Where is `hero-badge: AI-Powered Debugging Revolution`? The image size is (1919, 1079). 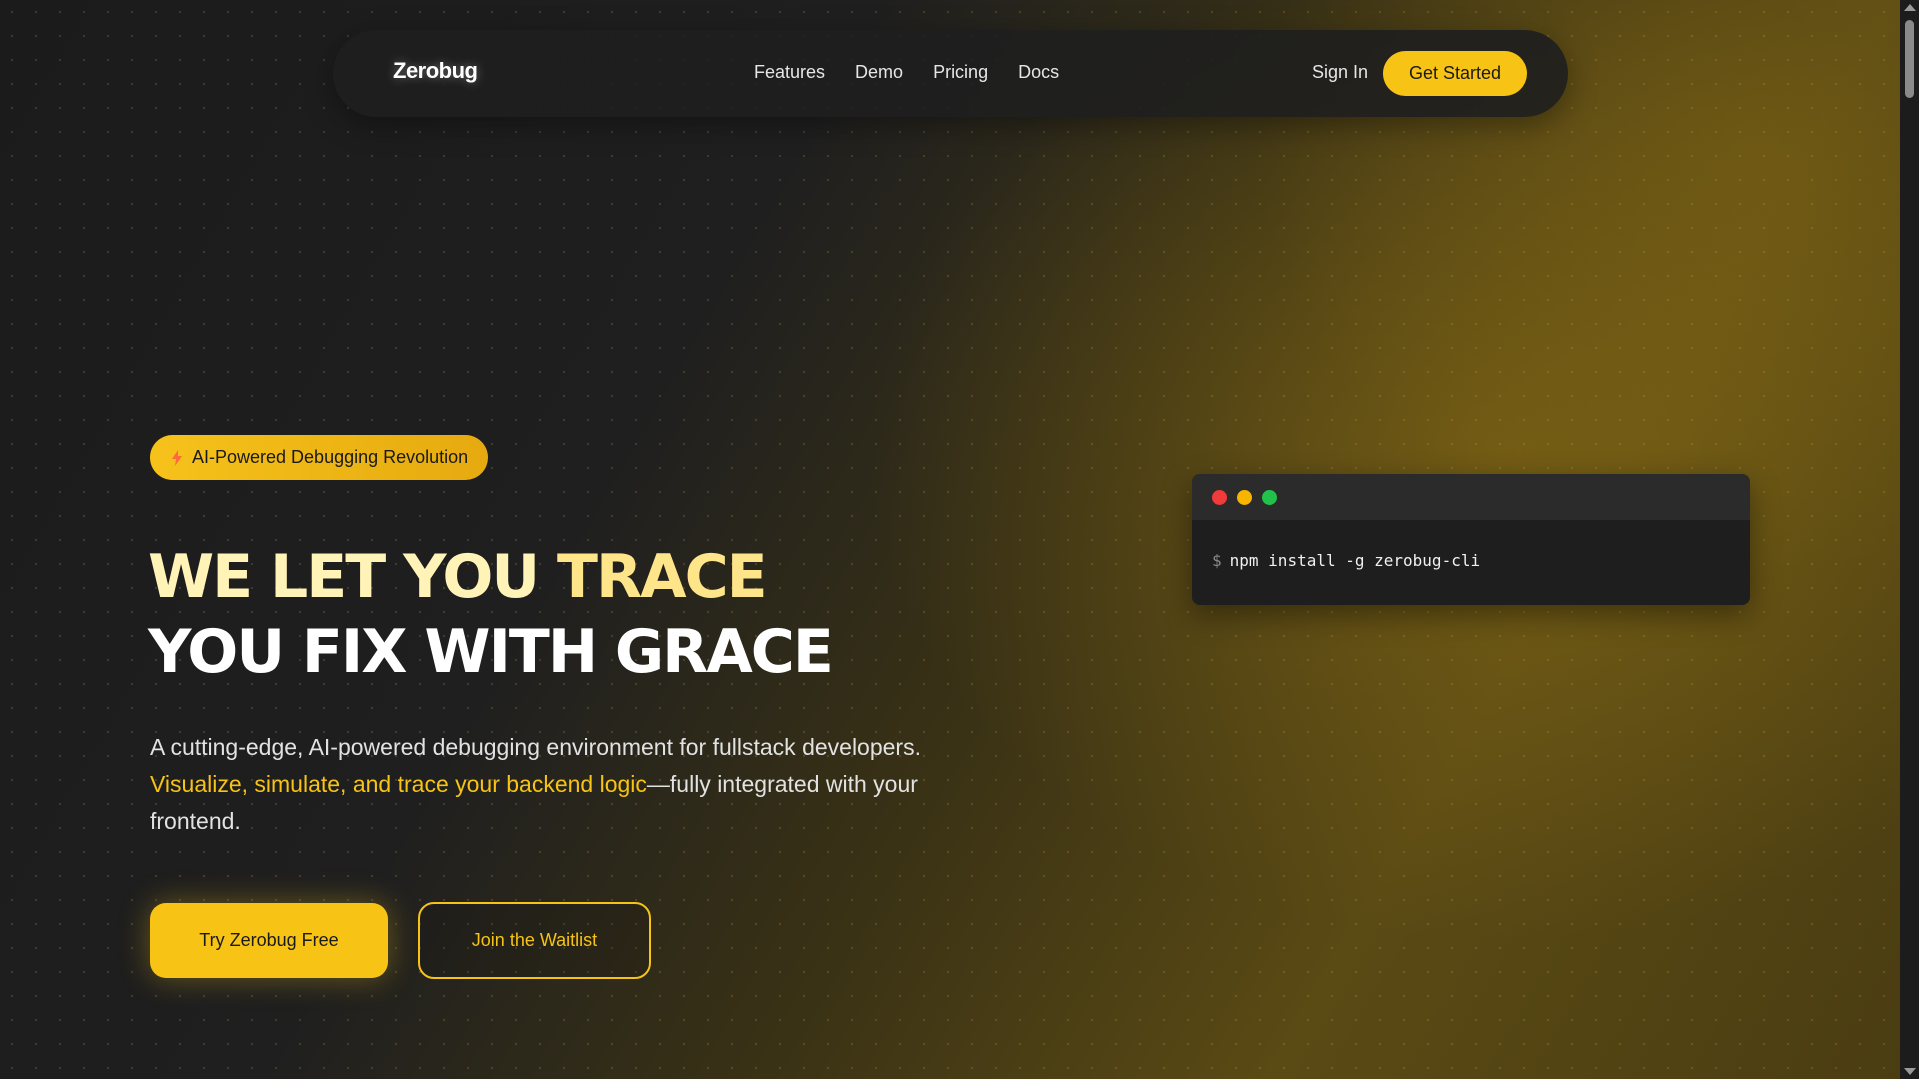
hero-badge: AI-Powered Debugging Revolution is located at coordinates (319, 457).